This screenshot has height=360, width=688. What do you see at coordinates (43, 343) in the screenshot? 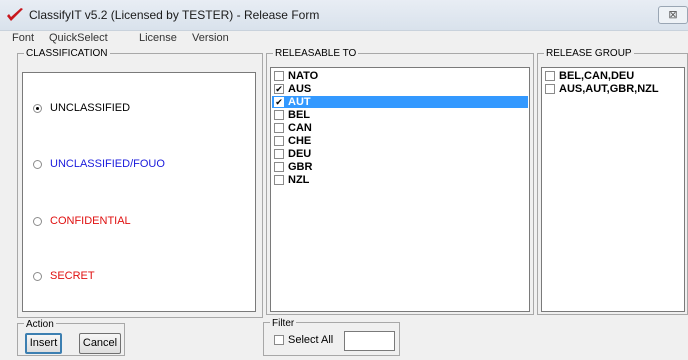
I see `insert-button: Insert` at bounding box center [43, 343].